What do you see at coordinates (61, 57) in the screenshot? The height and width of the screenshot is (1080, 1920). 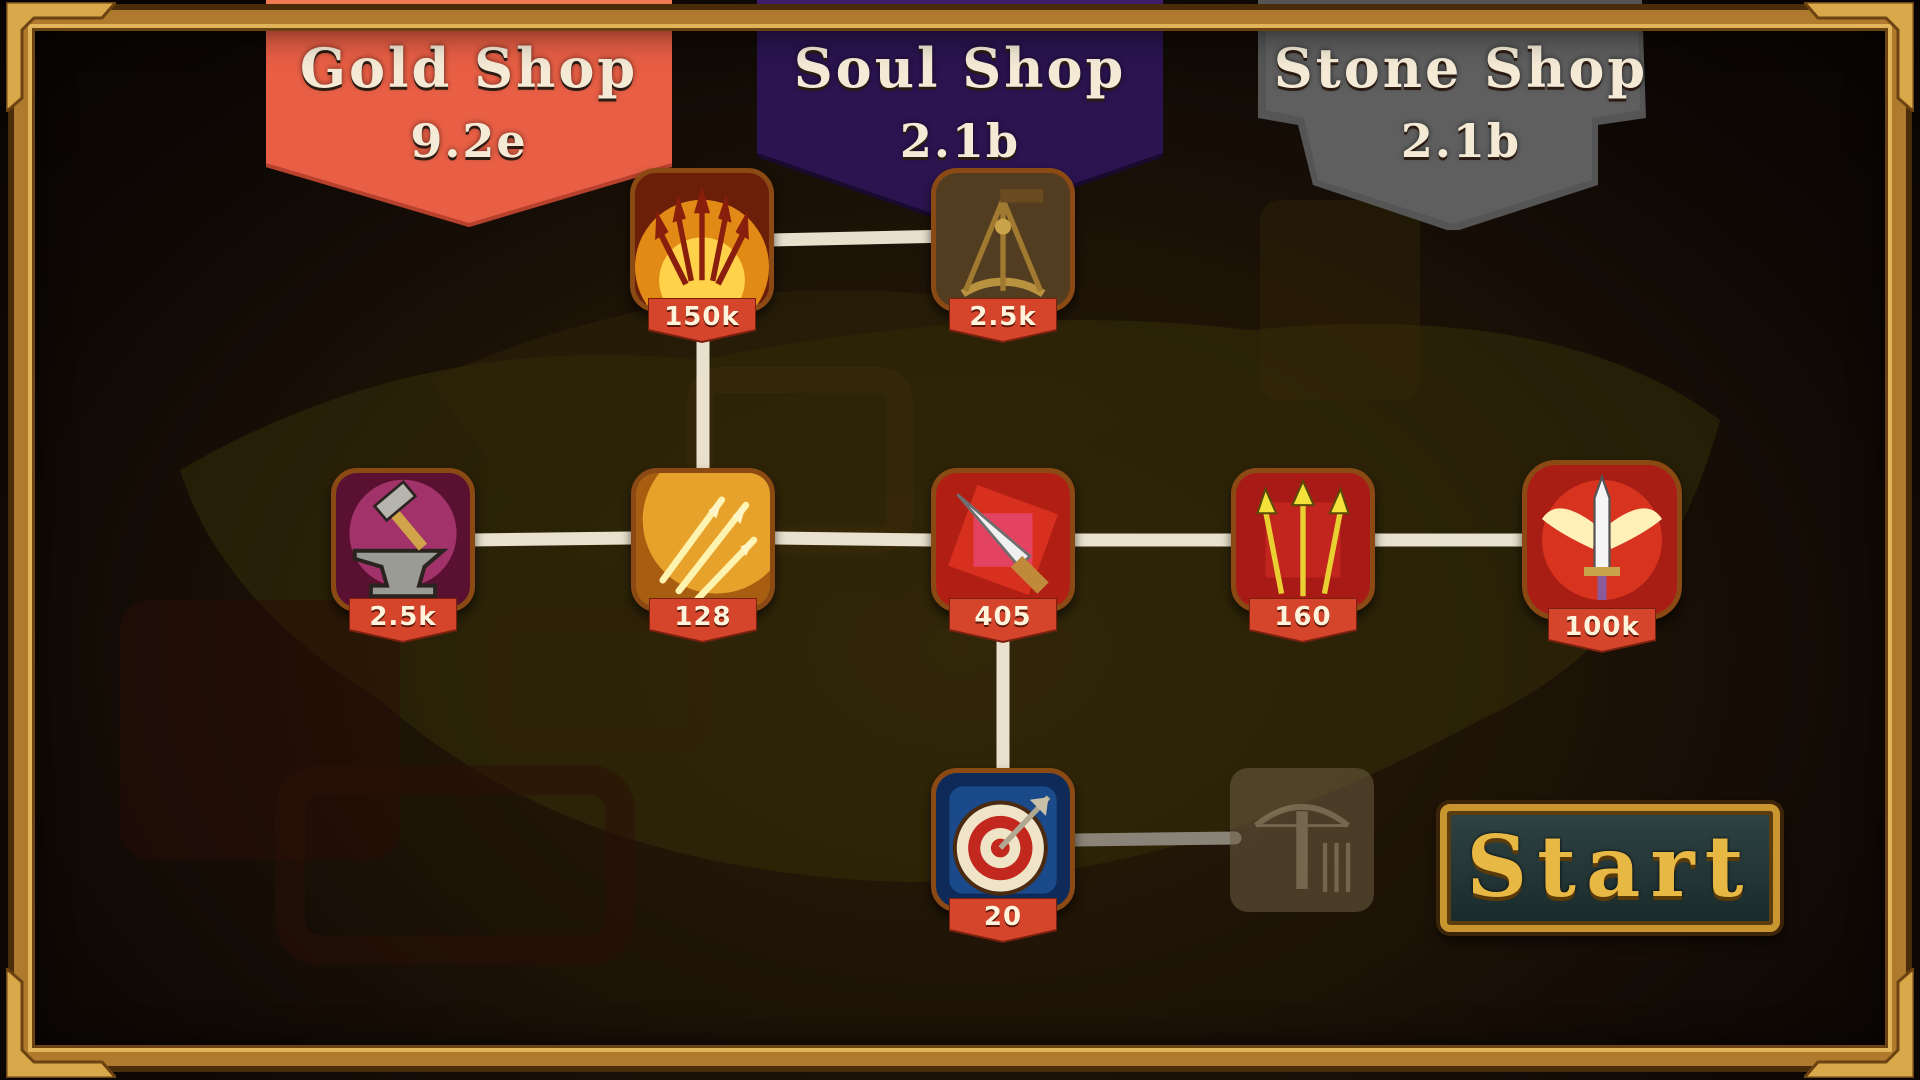 I see `frame-corner-top-left` at bounding box center [61, 57].